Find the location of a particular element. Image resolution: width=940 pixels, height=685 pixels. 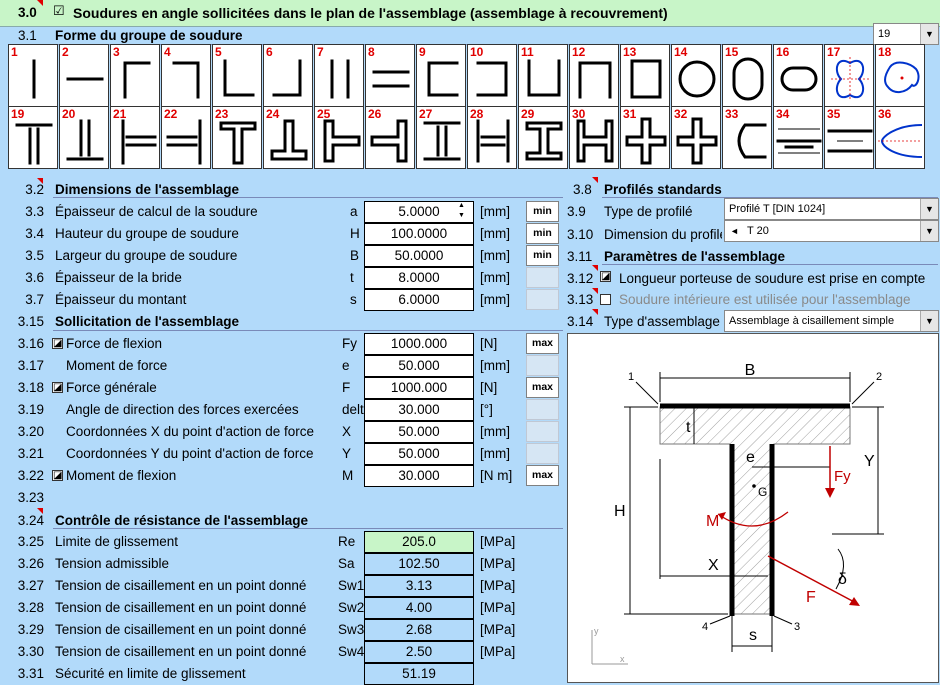

enable-checkbox: ☑ is located at coordinates (59, 11).